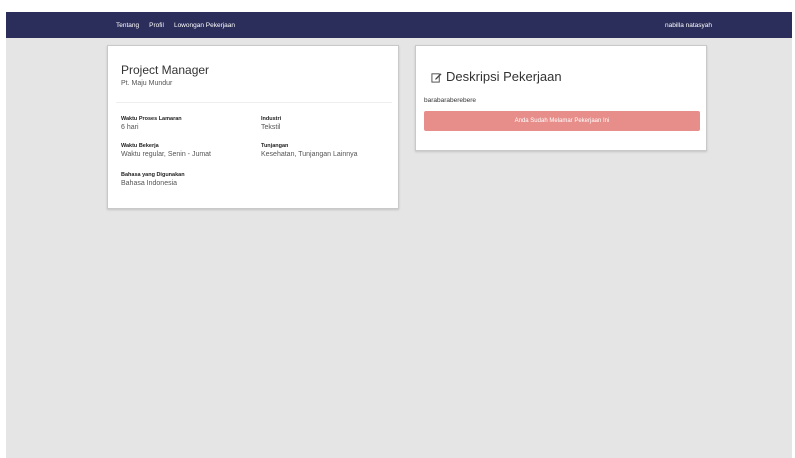 This screenshot has width=795, height=458. Describe the element at coordinates (166, 154) in the screenshot. I see `field-value: Waktu regular, Senin - Jumat` at that location.